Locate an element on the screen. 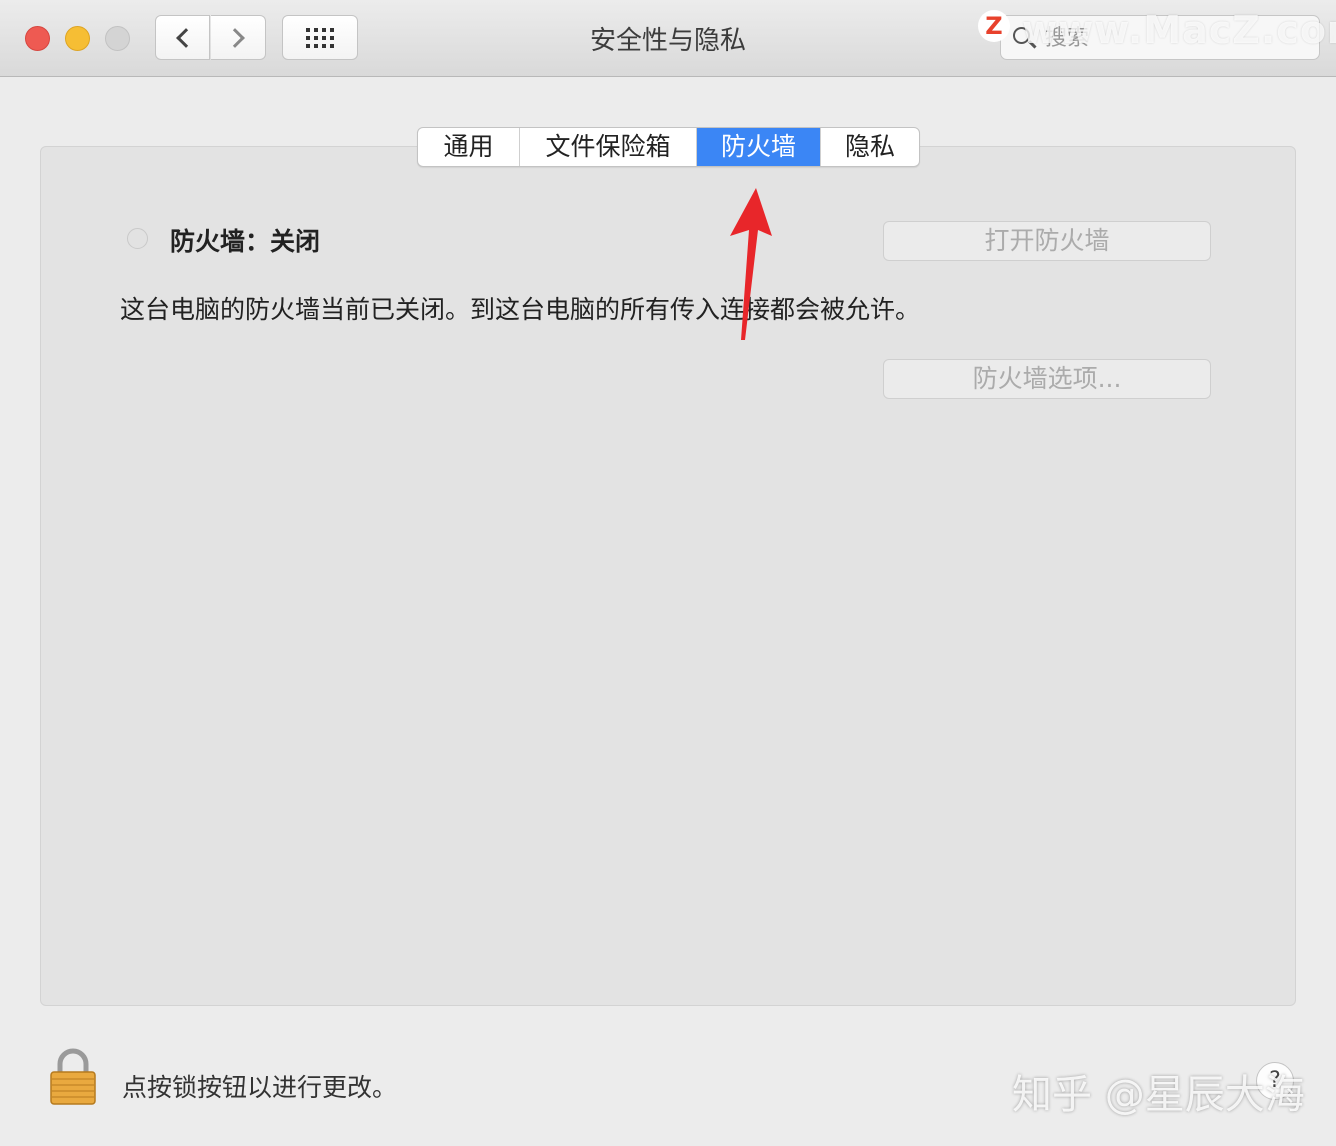  back-button is located at coordinates (182, 37).